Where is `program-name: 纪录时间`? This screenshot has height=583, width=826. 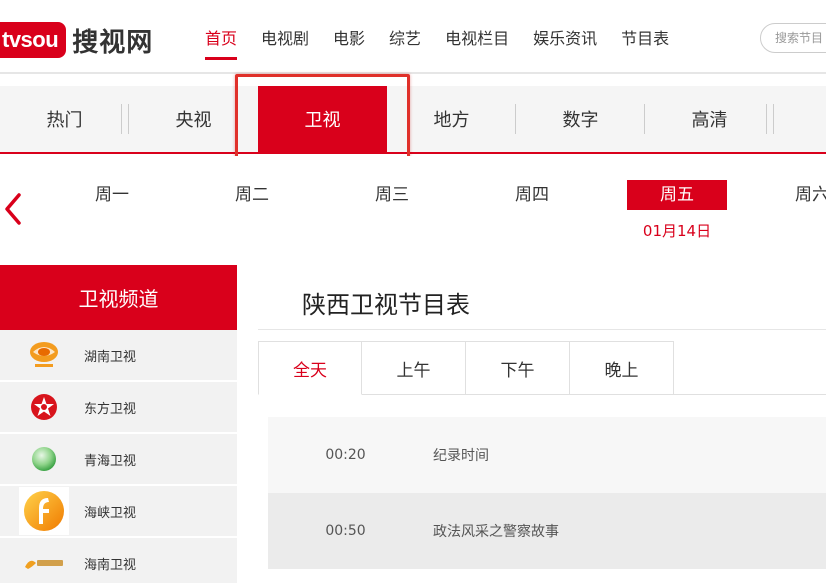 program-name: 纪录时间 is located at coordinates (461, 456).